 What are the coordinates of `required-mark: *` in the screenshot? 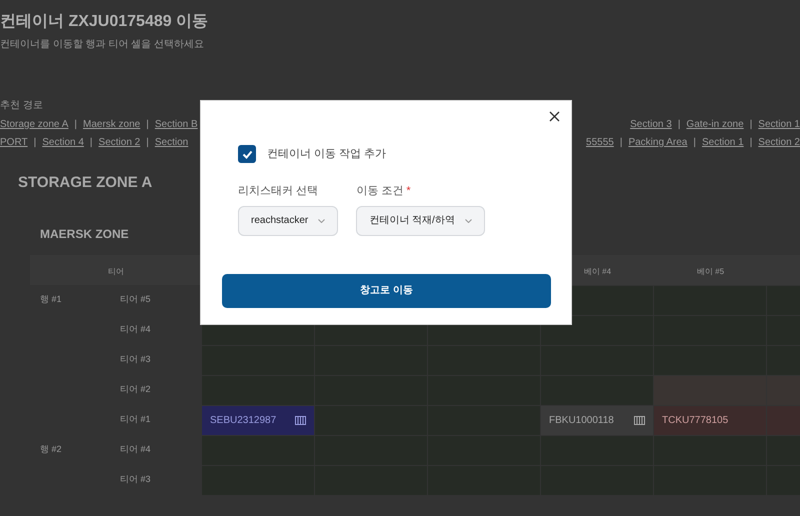 It's located at (408, 191).